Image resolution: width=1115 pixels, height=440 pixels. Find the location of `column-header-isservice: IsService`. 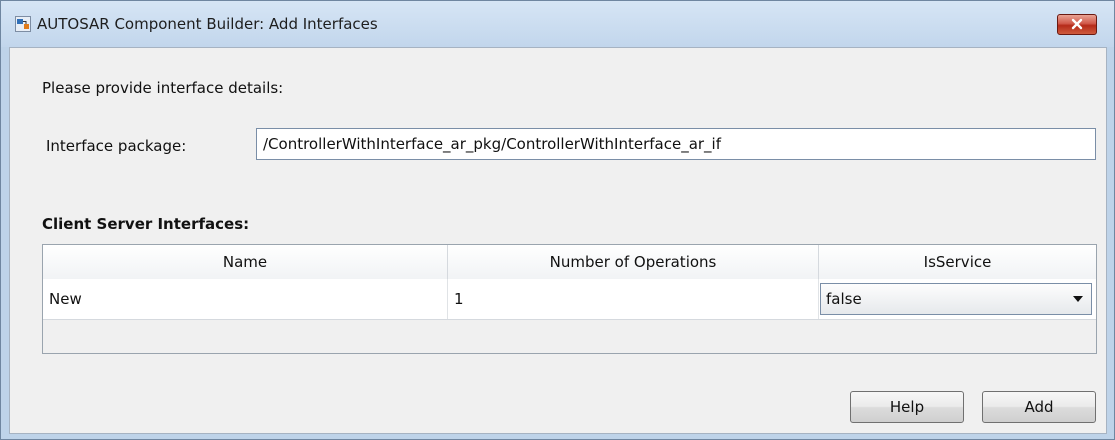

column-header-isservice: IsService is located at coordinates (957, 262).